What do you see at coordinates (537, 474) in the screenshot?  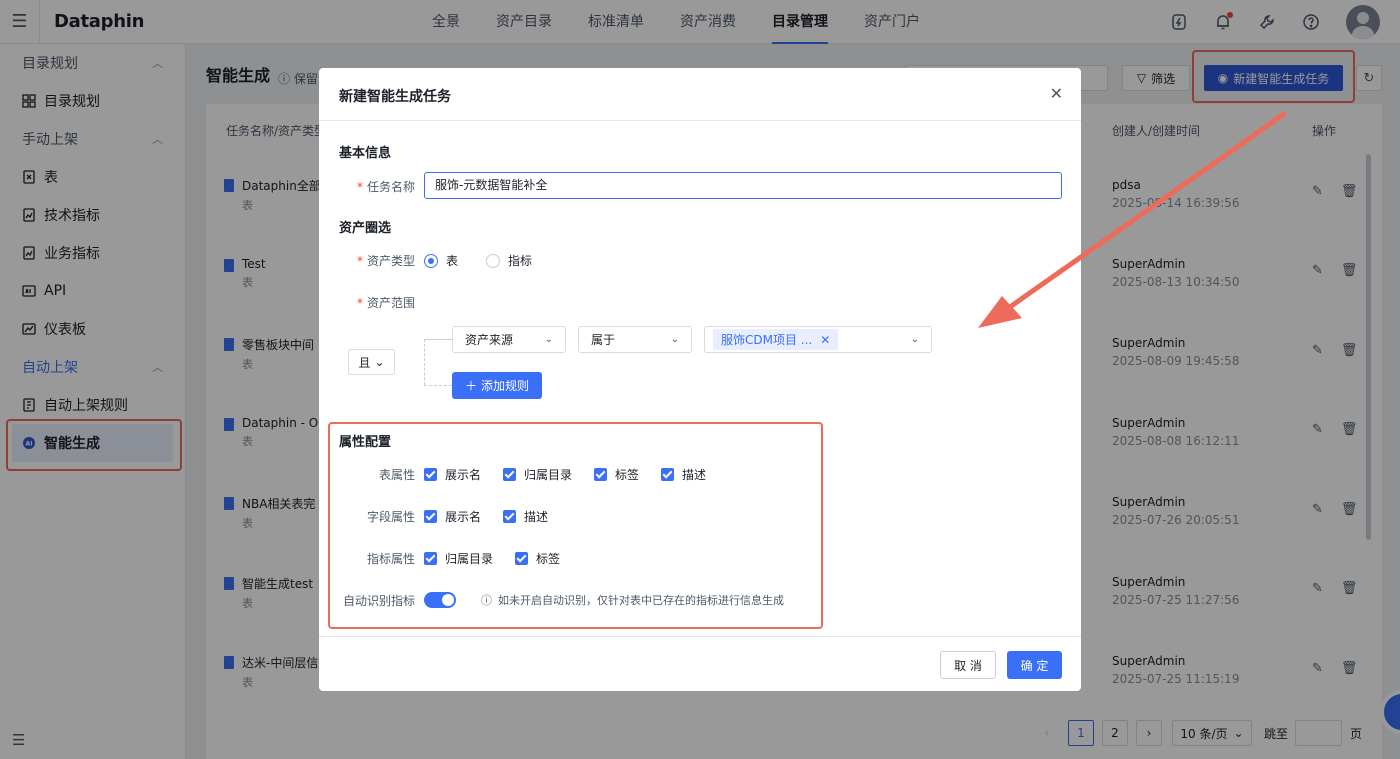 I see `checkbox-table-catalog: 归属目录` at bounding box center [537, 474].